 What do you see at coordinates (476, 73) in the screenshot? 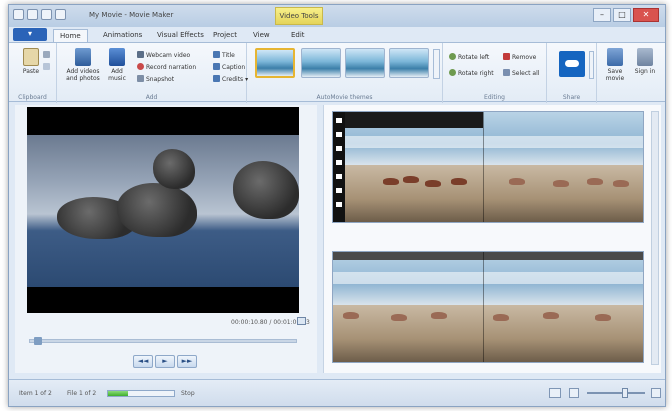
I see `rotate-right-label: Rotate right` at bounding box center [476, 73].